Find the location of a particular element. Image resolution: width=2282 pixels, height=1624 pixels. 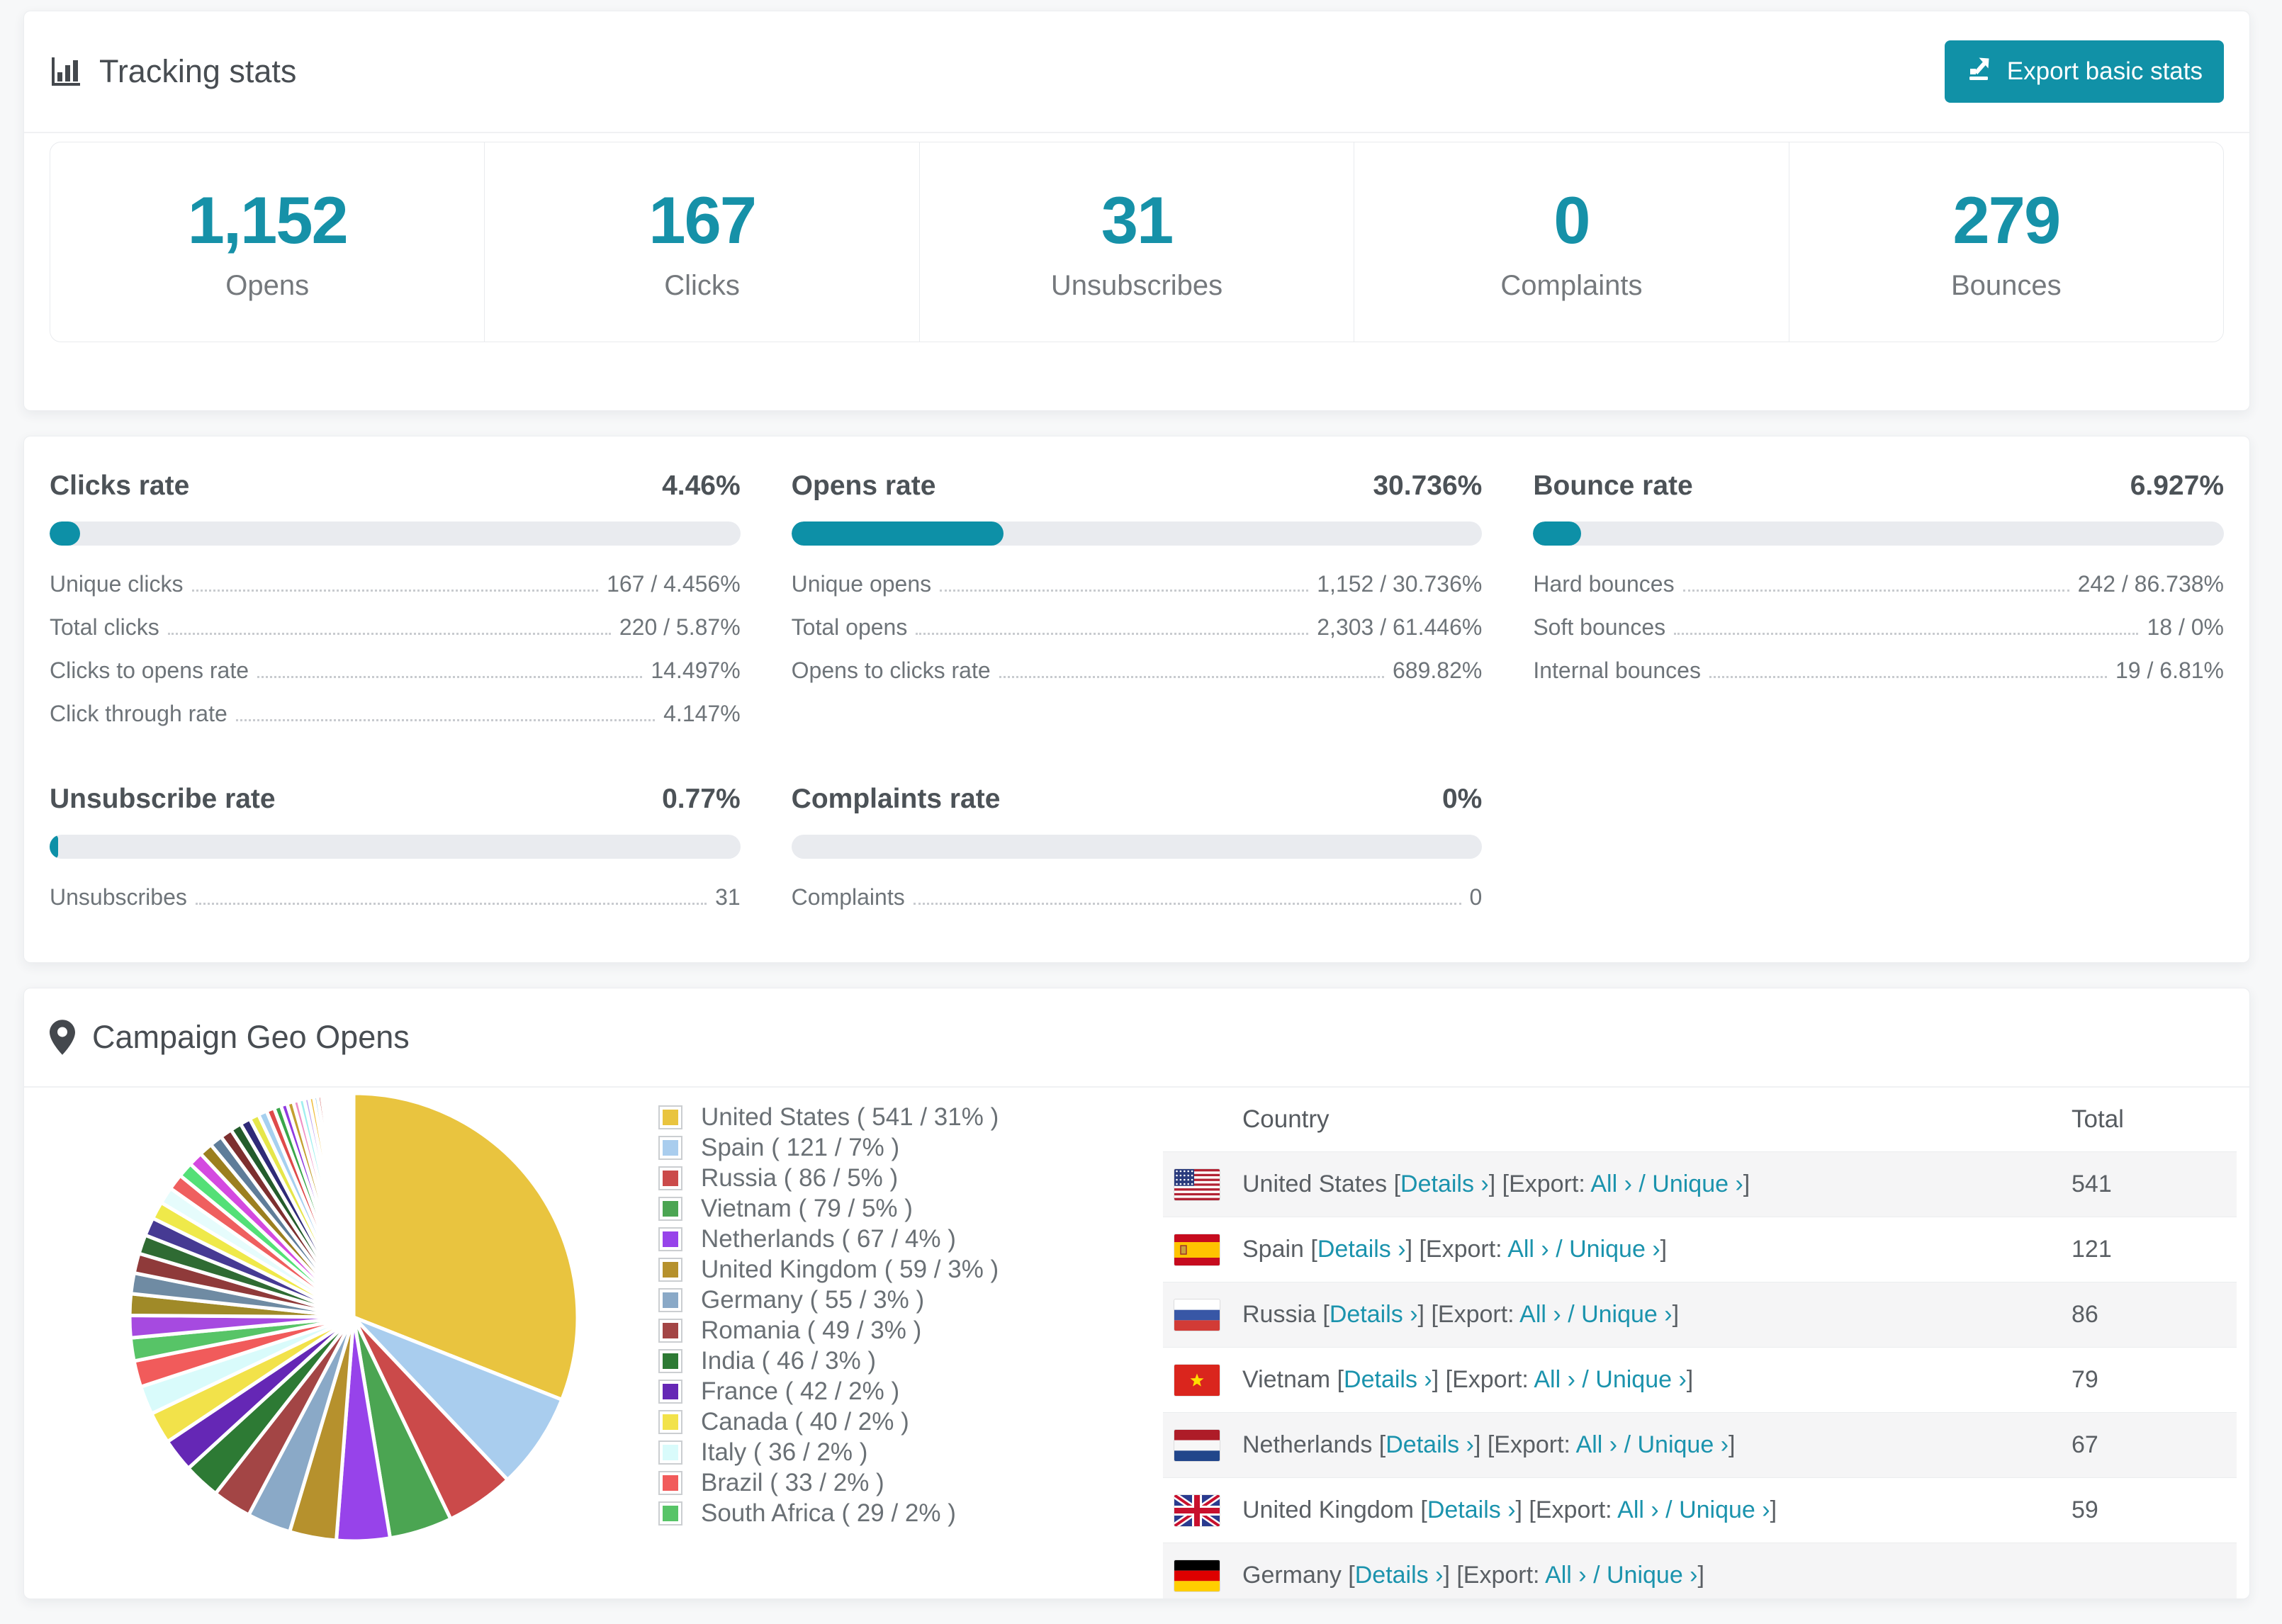

stat-label: Unsubscribes is located at coordinates (1137, 286).